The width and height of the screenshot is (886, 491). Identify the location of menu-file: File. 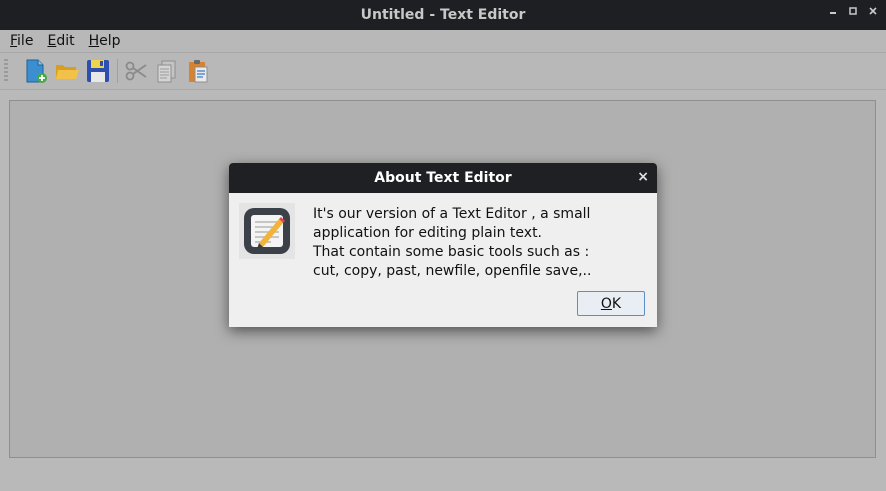
(21, 41).